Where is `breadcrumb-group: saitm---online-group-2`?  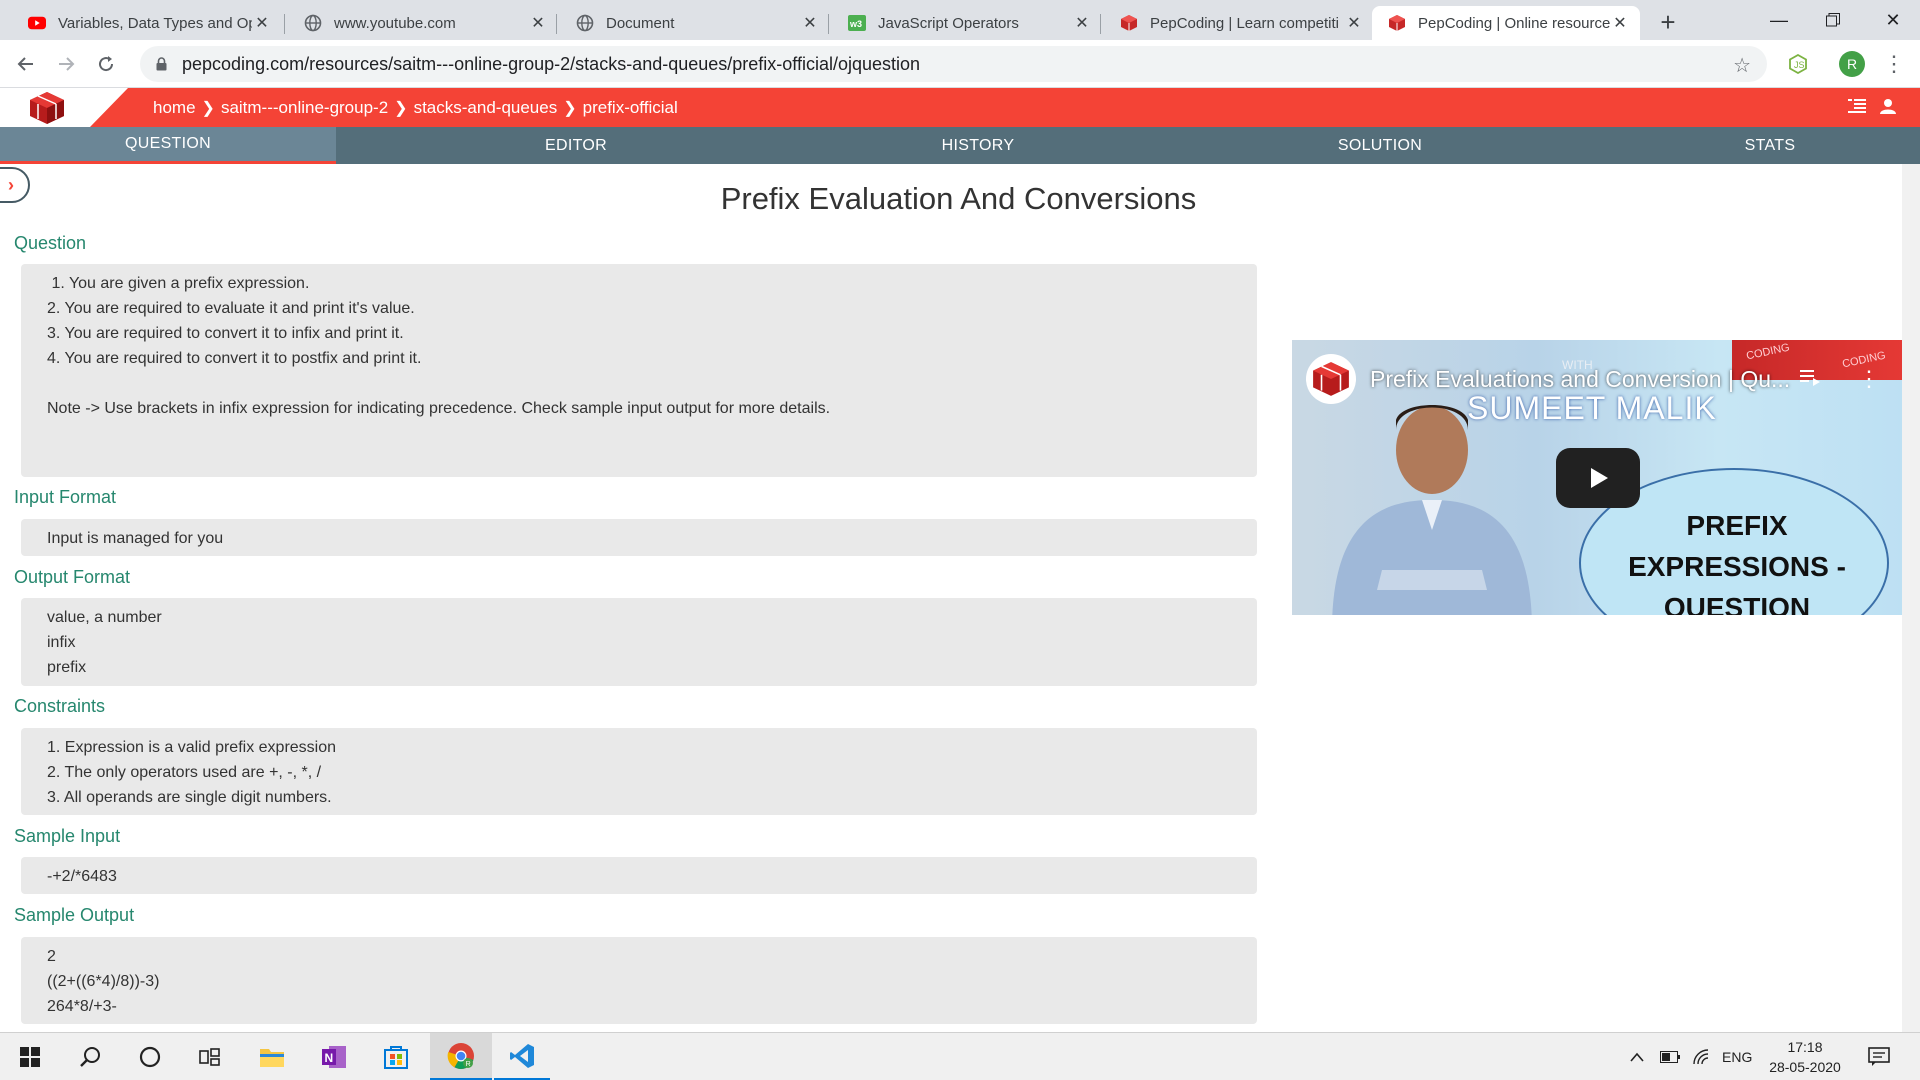 breadcrumb-group: saitm---online-group-2 is located at coordinates (304, 108).